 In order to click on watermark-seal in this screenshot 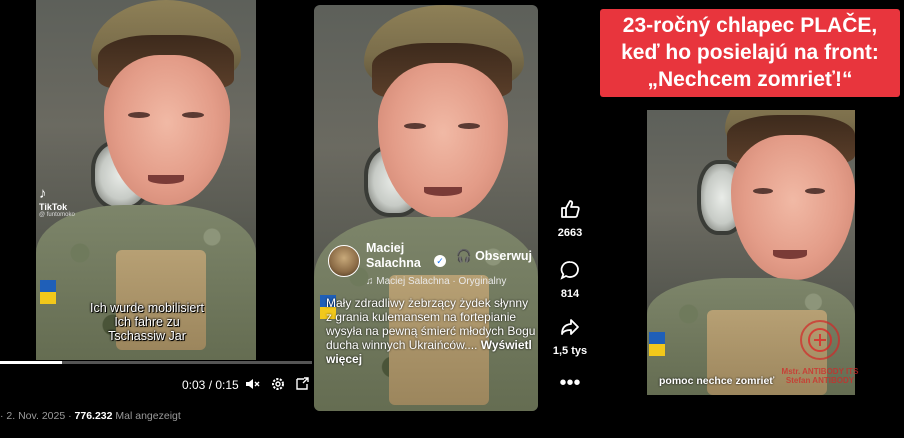, I will do `click(820, 340)`.